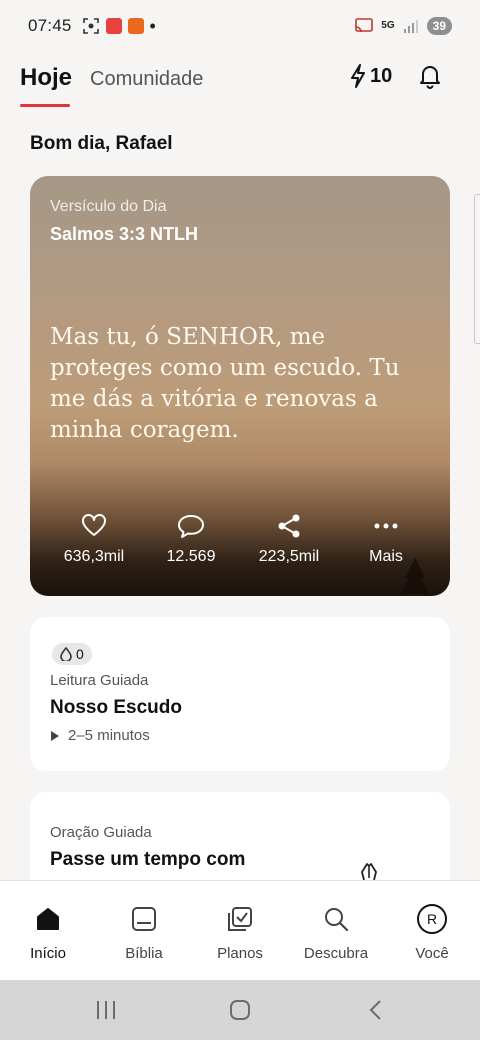 The image size is (480, 1040). What do you see at coordinates (108, 206) in the screenshot?
I see `verse-card-label: Versículo do Dia` at bounding box center [108, 206].